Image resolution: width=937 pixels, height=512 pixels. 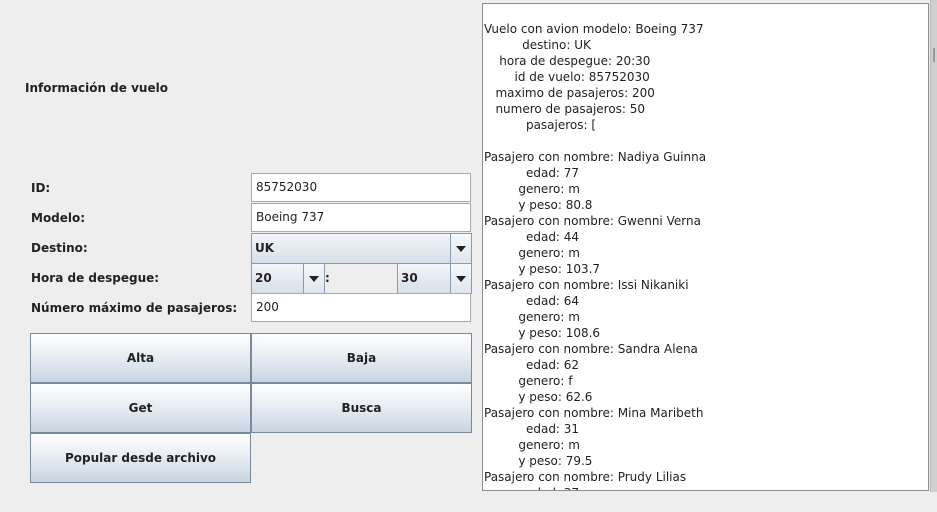 What do you see at coordinates (140, 408) in the screenshot?
I see `get-button: Get` at bounding box center [140, 408].